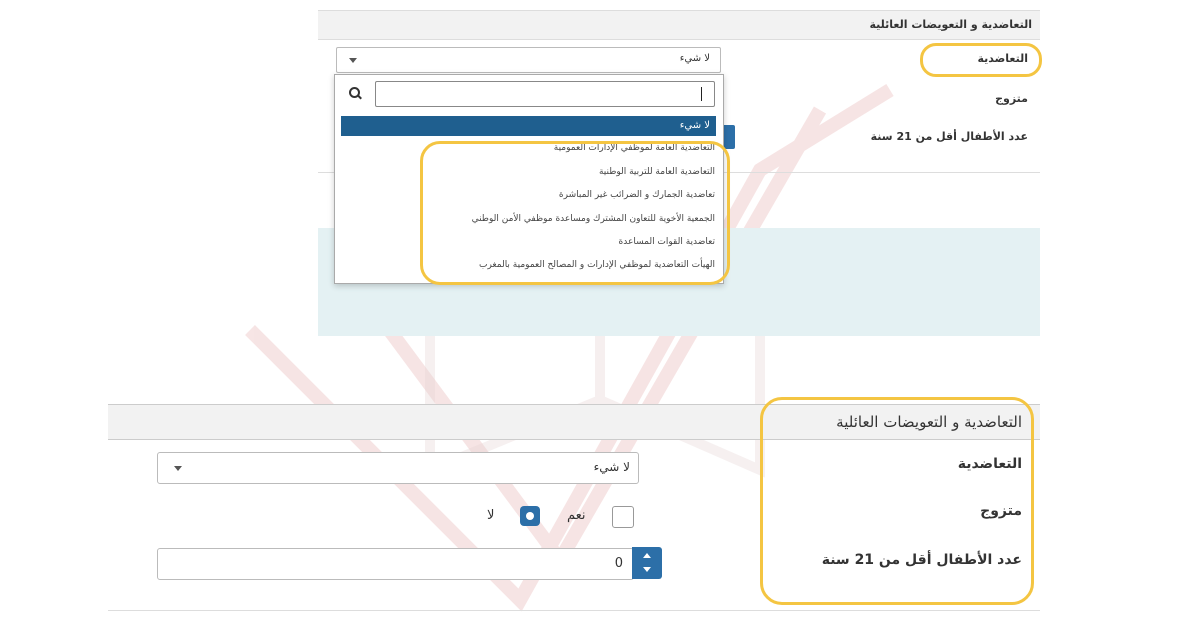  I want to click on chevron-up-icon, so click(647, 555).